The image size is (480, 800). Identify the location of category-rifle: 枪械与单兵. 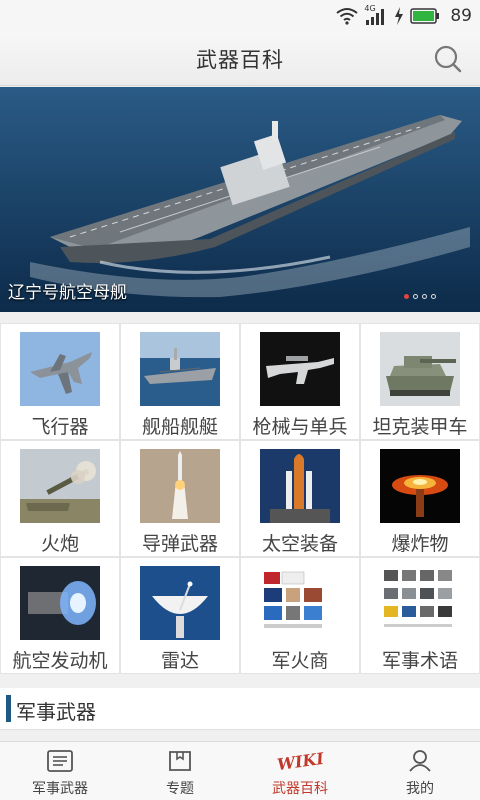
(300, 381).